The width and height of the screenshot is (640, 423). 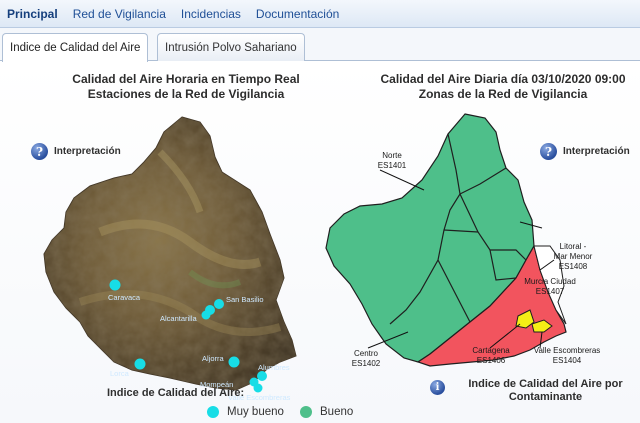 I want to click on station-label-lorca: Lorca, so click(x=120, y=373).